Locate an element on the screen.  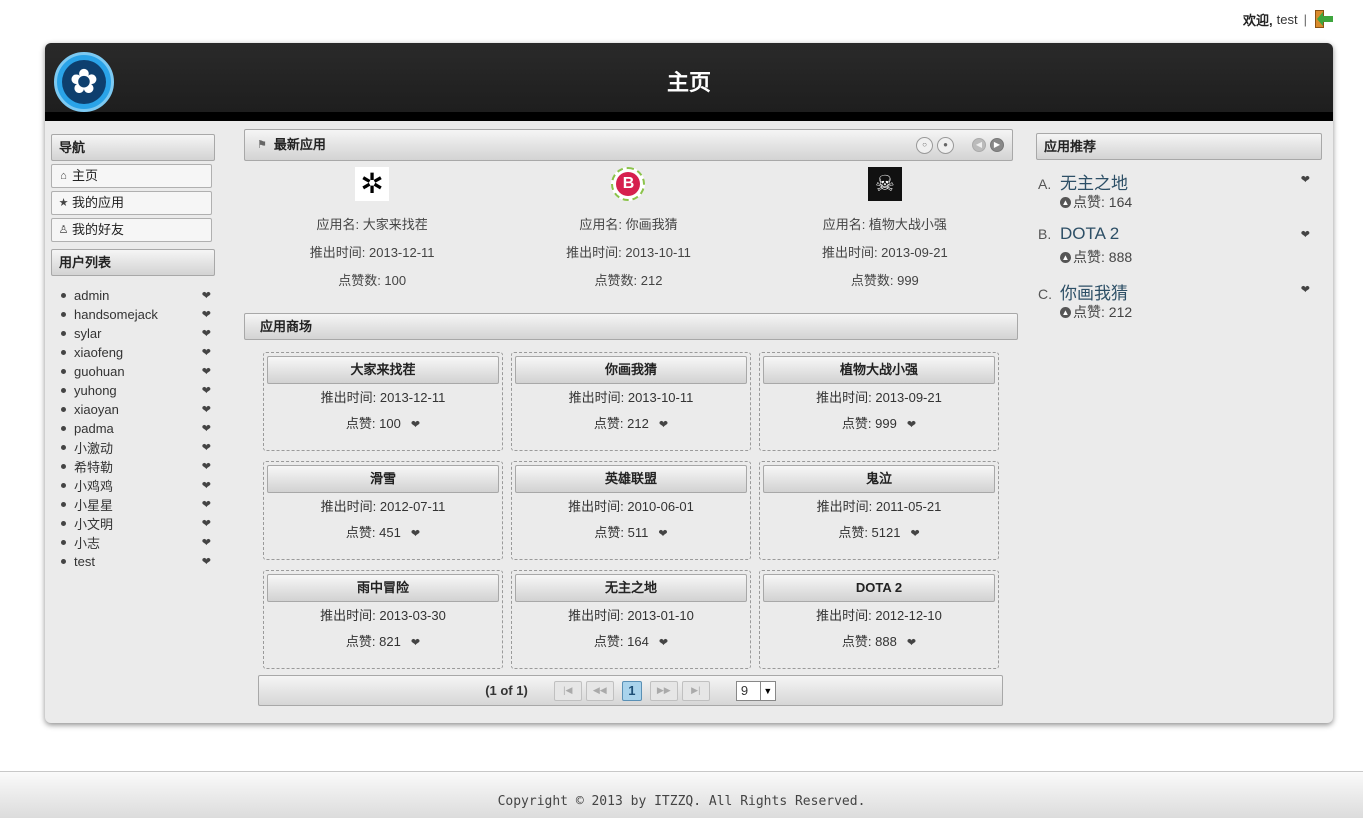
current-user: test is located at coordinates (1287, 19).